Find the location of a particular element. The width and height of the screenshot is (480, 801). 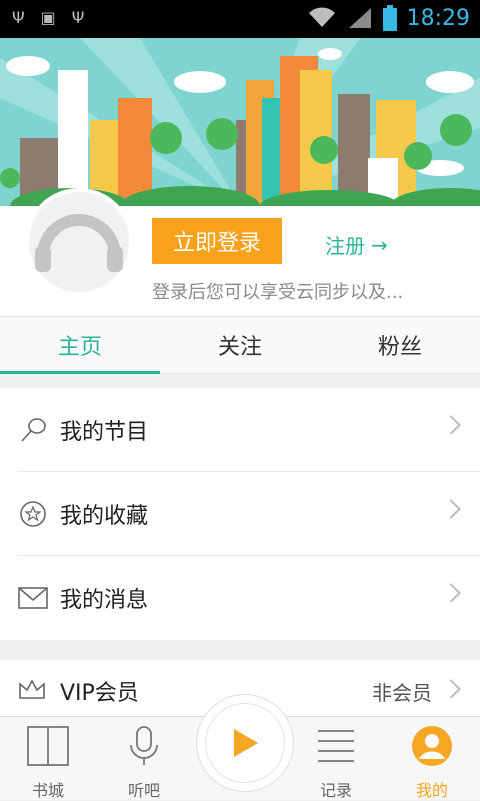

nav-mine: 我的 is located at coordinates (432, 763).